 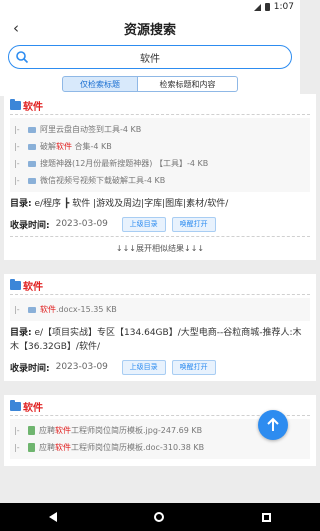 What do you see at coordinates (160, 129) in the screenshot?
I see `file-item: |- 阿里云盘自动签到工具-4 KB` at bounding box center [160, 129].